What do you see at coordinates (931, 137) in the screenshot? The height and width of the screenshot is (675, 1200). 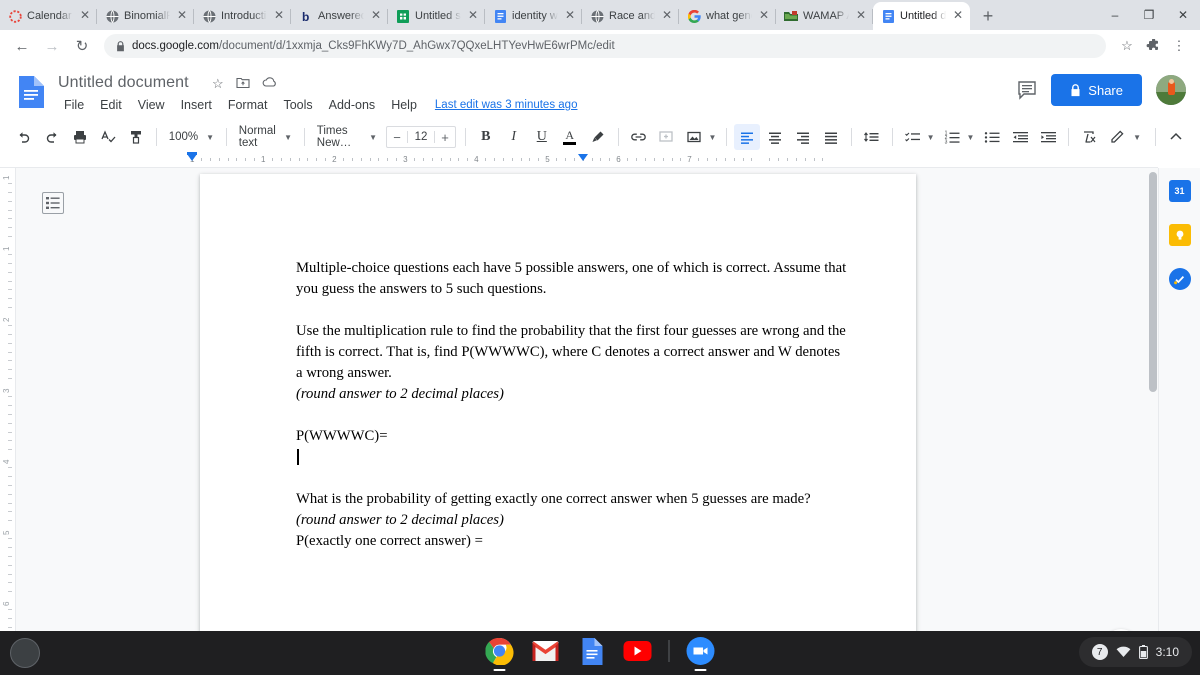 I see `checklist-chevron-icon: ▼` at bounding box center [931, 137].